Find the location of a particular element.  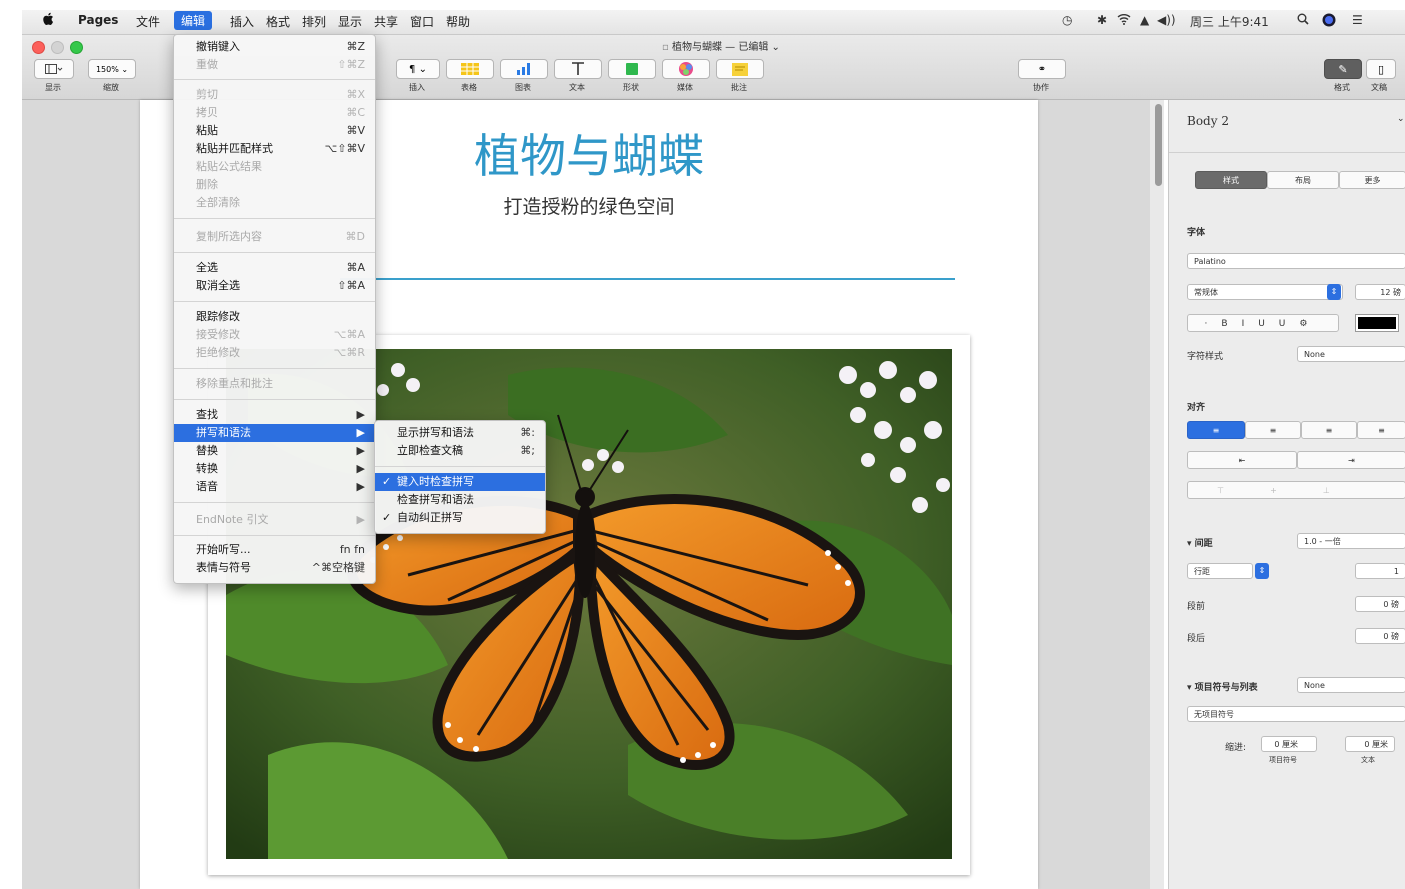

text-color-well is located at coordinates (1377, 323).